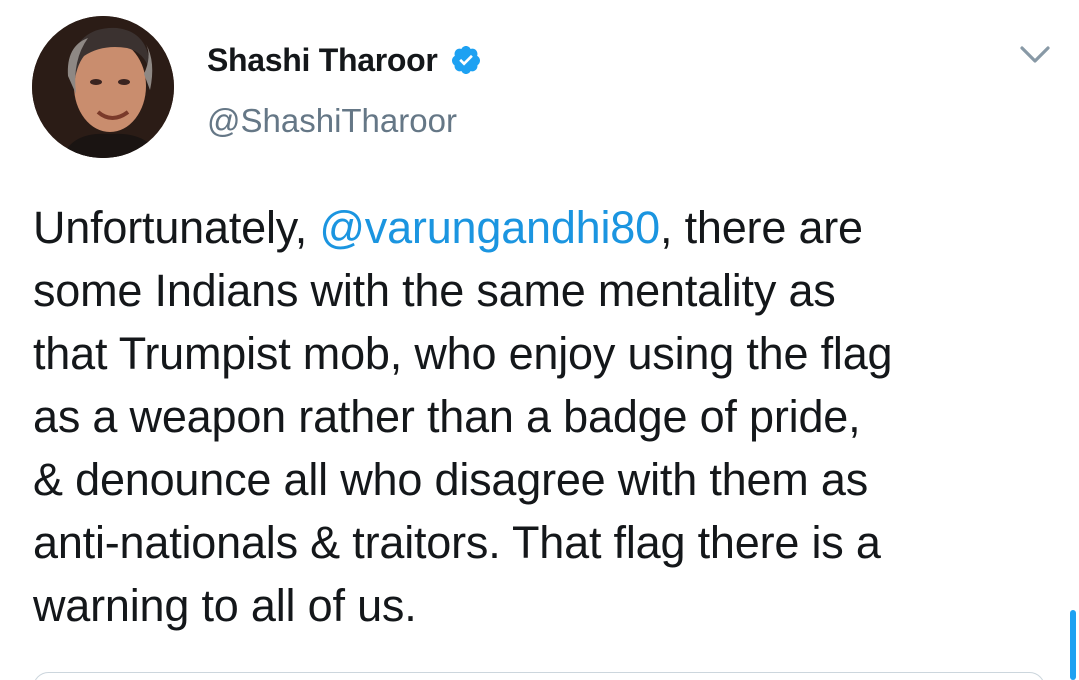 Image resolution: width=1079 pixels, height=680 pixels. I want to click on tweet-line: some Indians with the same mentality as, so click(434, 290).